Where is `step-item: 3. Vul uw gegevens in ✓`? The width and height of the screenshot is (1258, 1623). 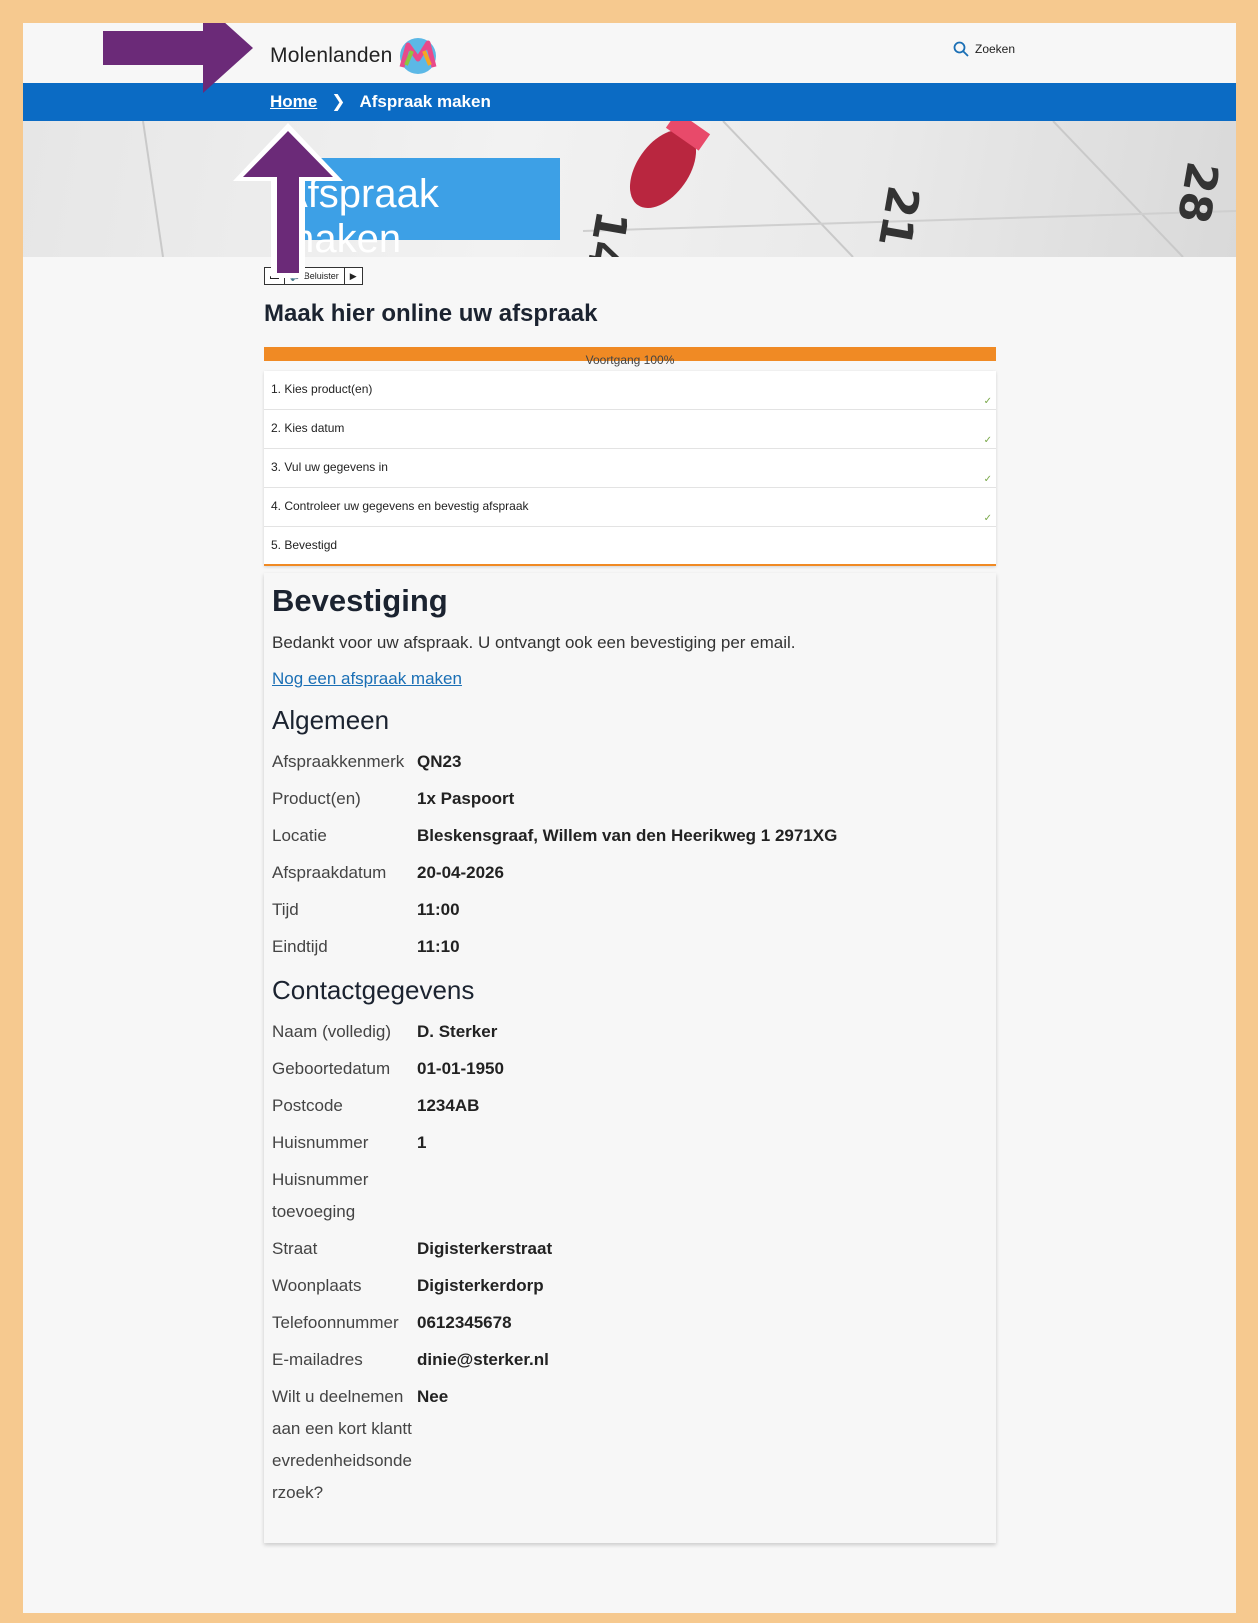 step-item: 3. Vul uw gegevens in ✓ is located at coordinates (630, 468).